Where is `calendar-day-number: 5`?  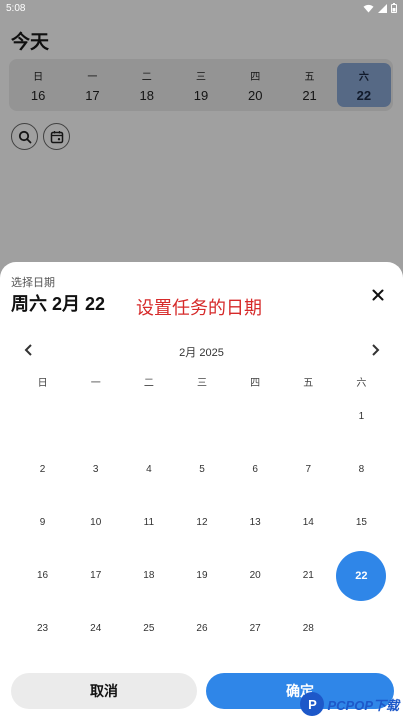 calendar-day-number: 5 is located at coordinates (202, 469).